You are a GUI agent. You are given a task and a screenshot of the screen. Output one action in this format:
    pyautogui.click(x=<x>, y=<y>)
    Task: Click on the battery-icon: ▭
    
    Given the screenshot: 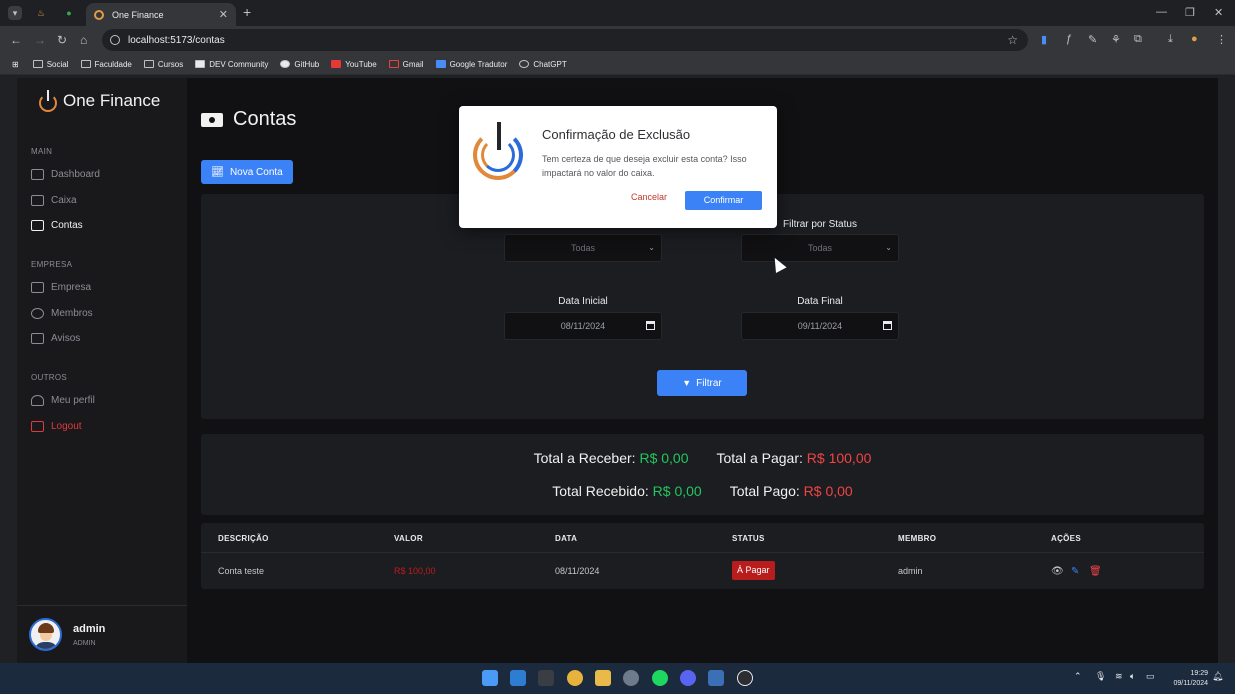 What is the action you would take?
    pyautogui.click(x=1150, y=676)
    